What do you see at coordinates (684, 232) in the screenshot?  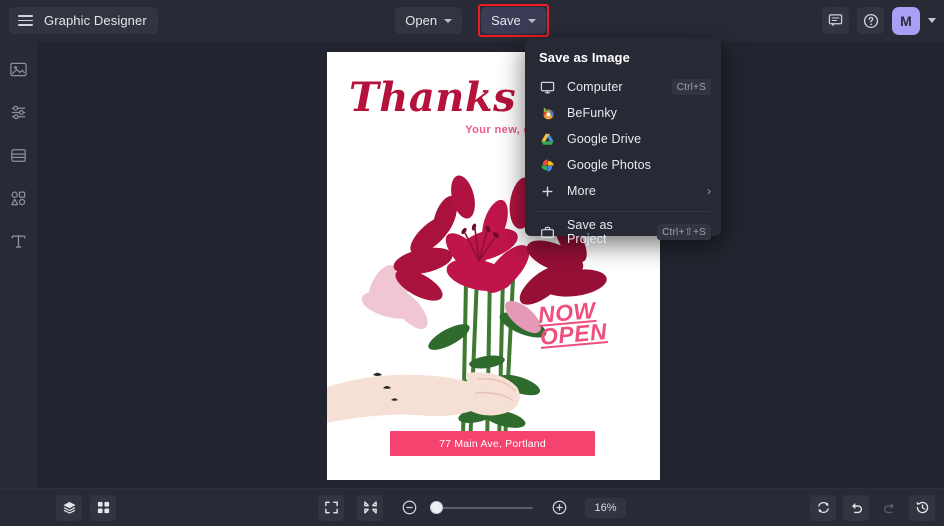 I see `menu-item-shortcut: Ctrl+⇧+S` at bounding box center [684, 232].